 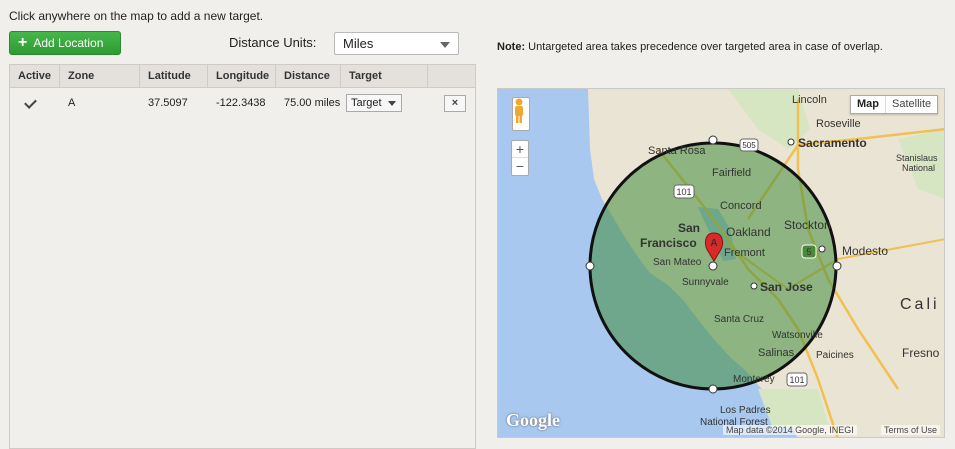 I want to click on distance-units-select: Miles, so click(x=396, y=43).